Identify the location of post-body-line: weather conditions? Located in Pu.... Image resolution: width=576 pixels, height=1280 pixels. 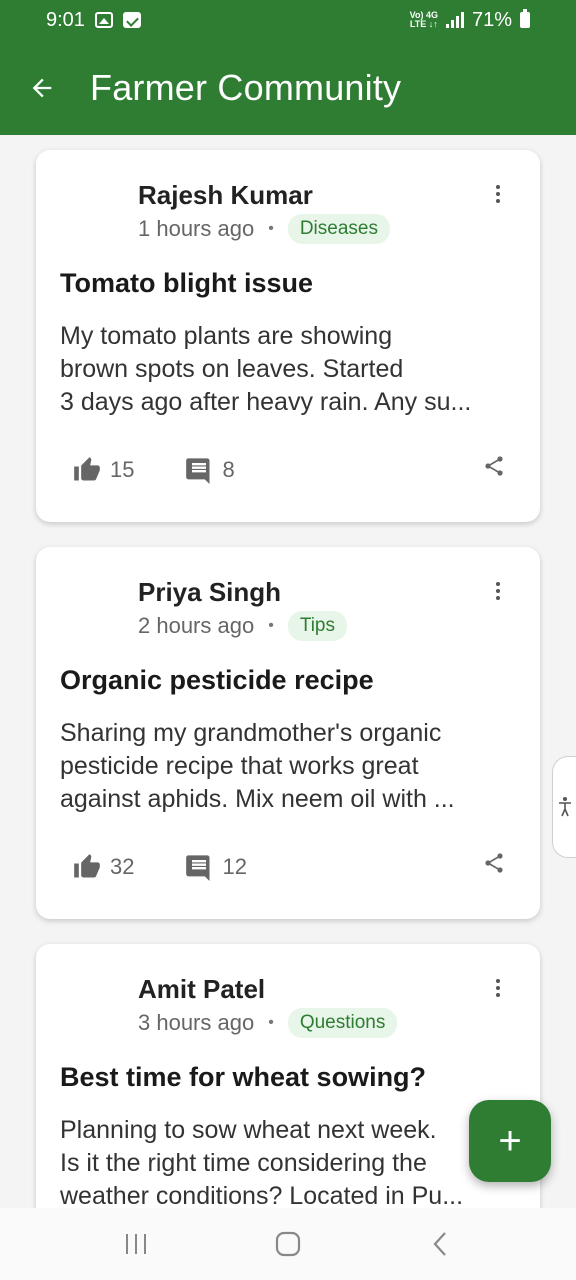
(262, 1195).